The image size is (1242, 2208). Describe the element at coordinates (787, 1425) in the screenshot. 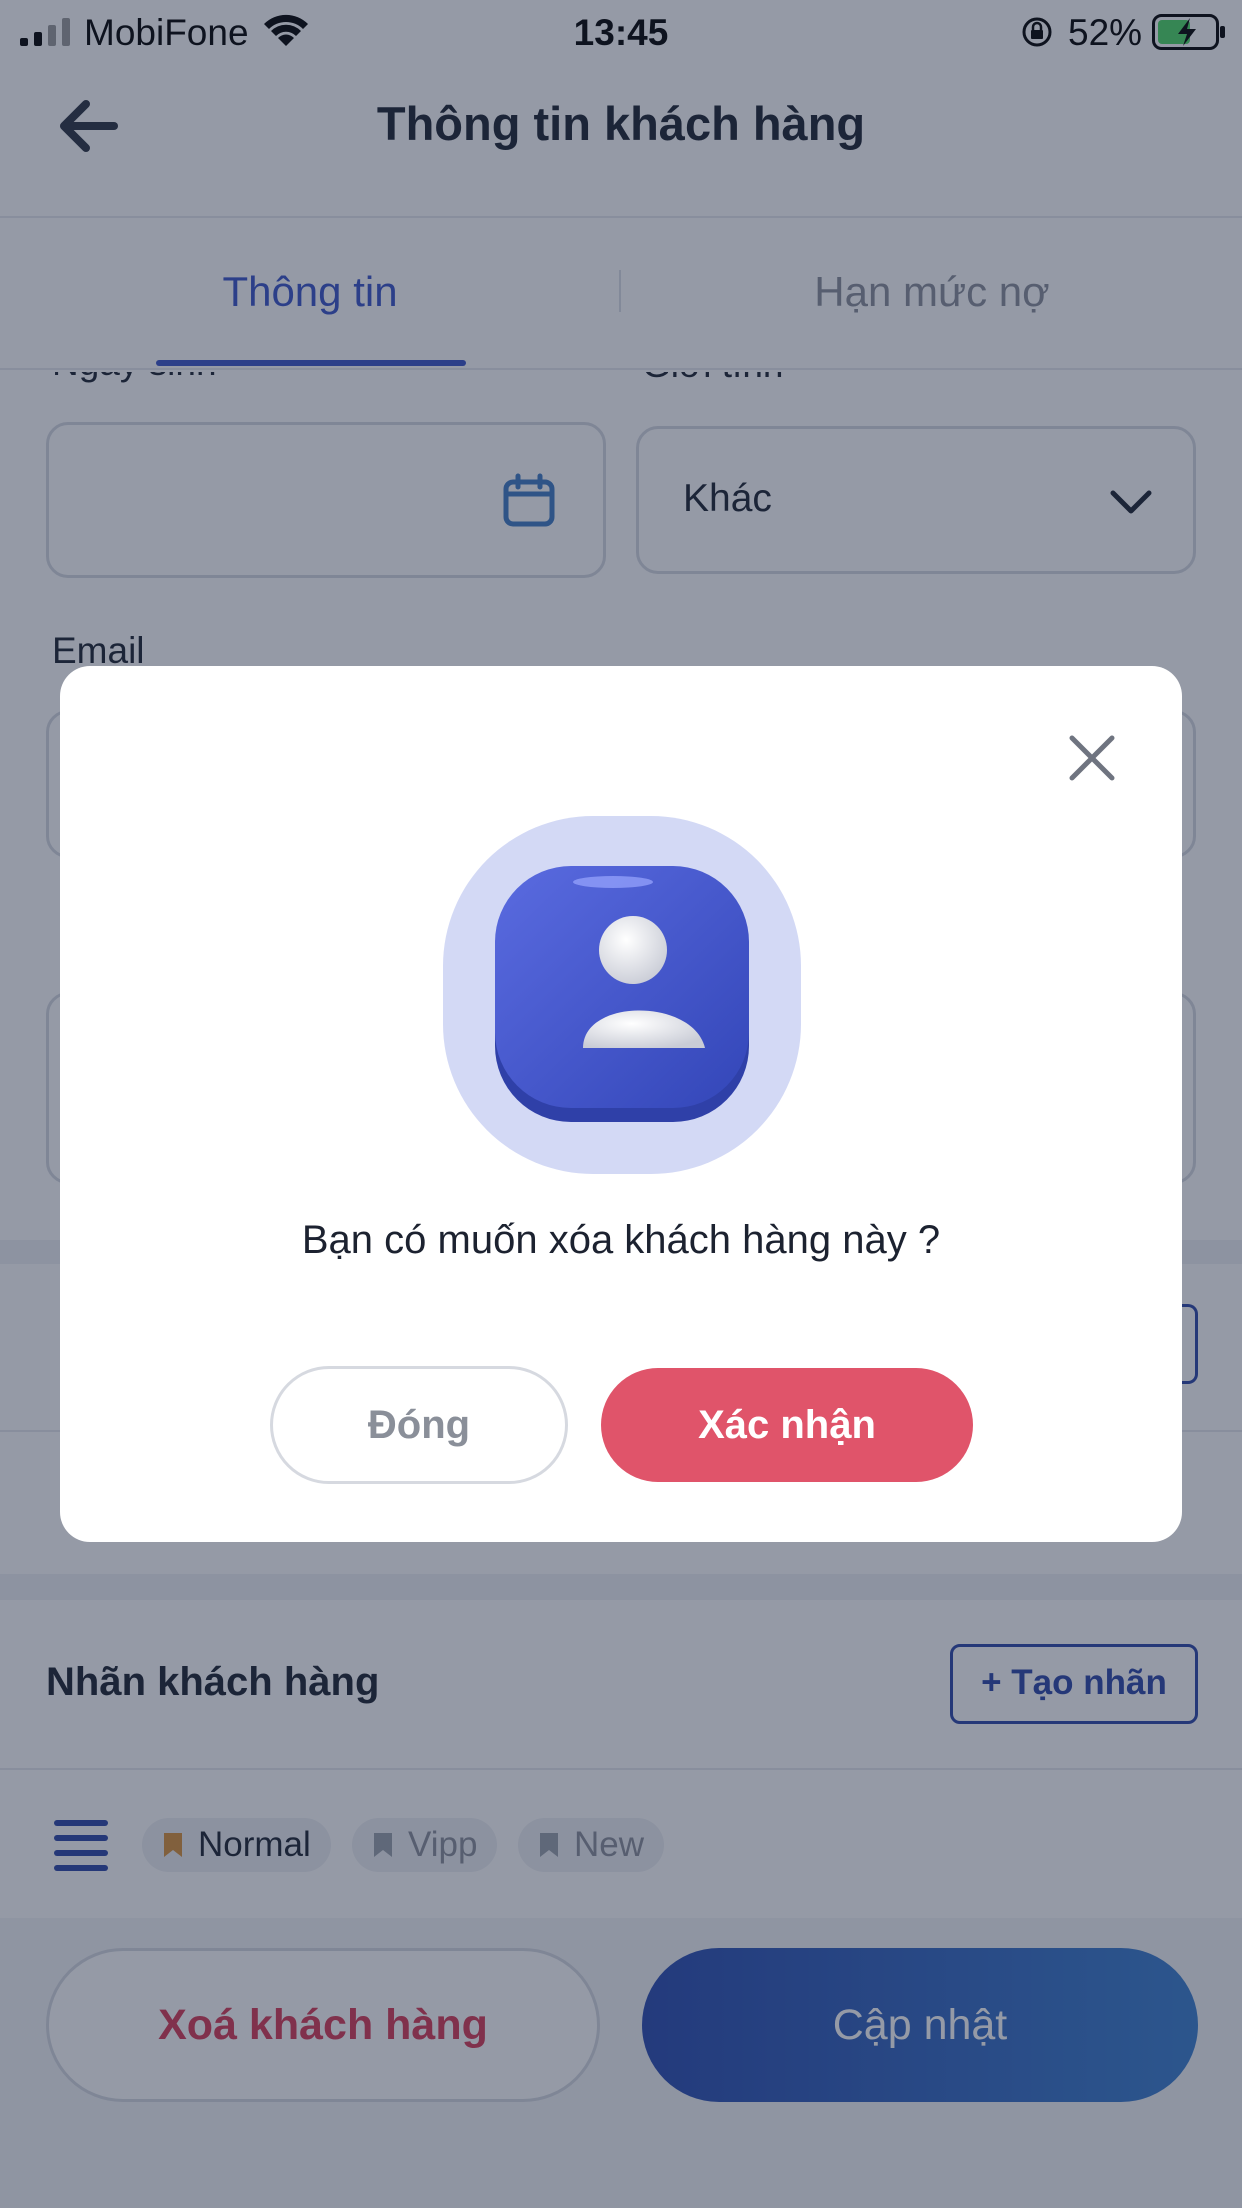

I see `dialog-confirm-button: Xác nhận` at that location.